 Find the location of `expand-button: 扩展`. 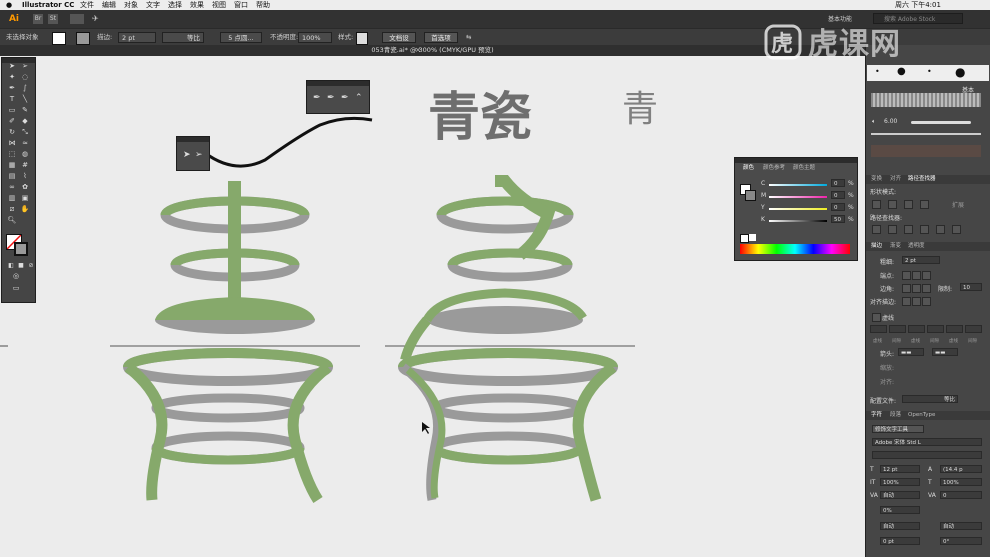

expand-button: 扩展 is located at coordinates (958, 204).